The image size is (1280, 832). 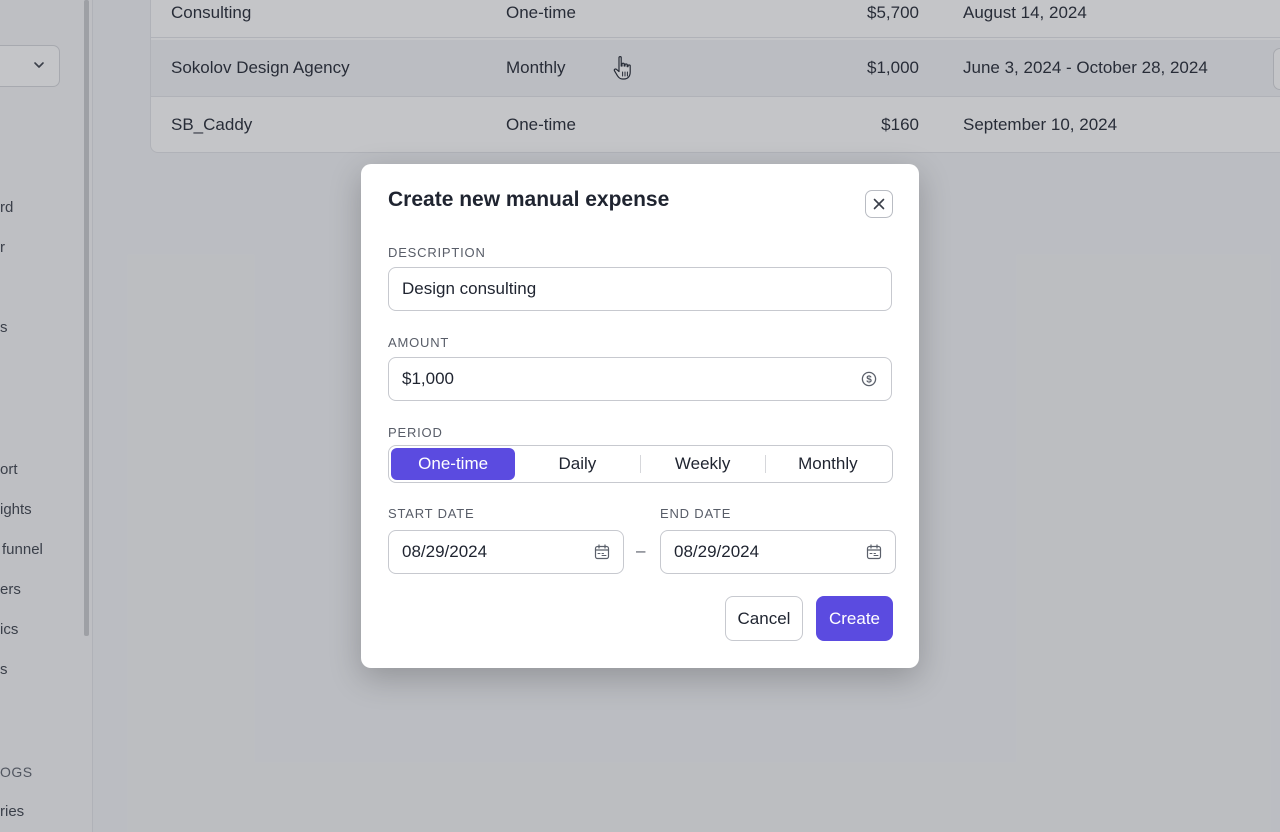 What do you see at coordinates (431, 513) in the screenshot?
I see `start-date-label: START DATE` at bounding box center [431, 513].